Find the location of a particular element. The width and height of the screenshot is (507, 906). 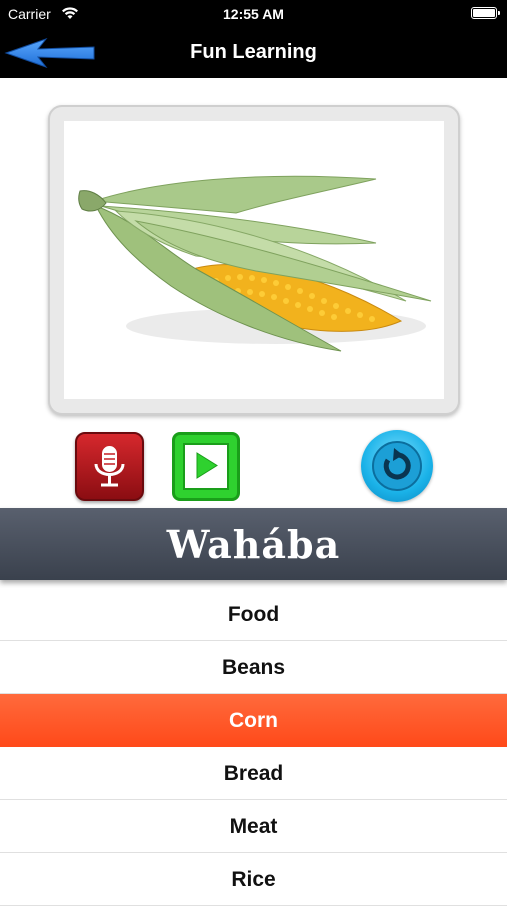

list-item-food: Food is located at coordinates (253, 614).